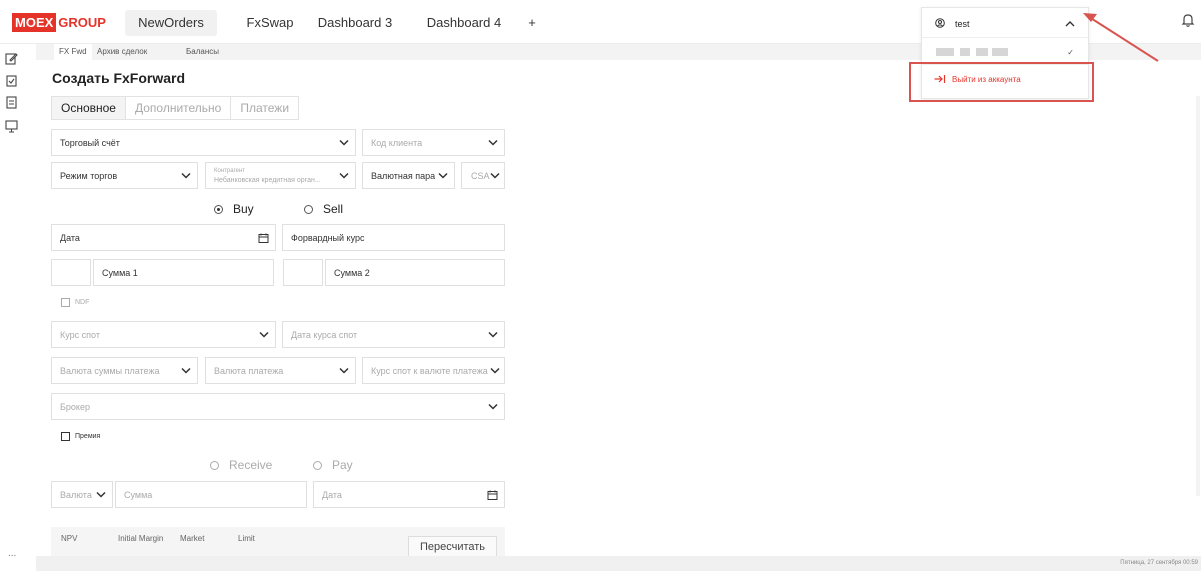 The width and height of the screenshot is (1201, 571). Describe the element at coordinates (75, 406) in the screenshot. I see `broker-label: Брокер` at that location.